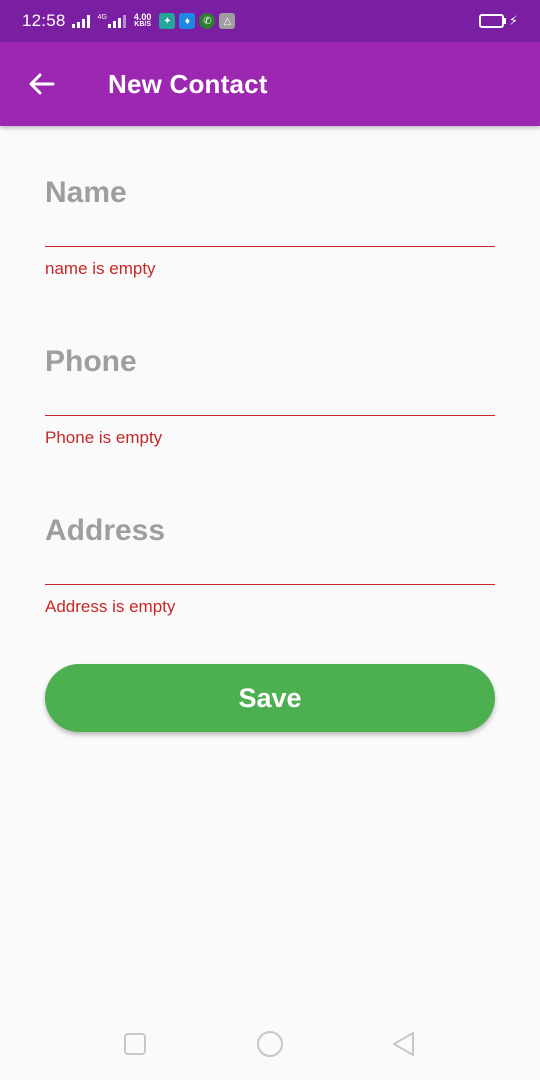 The image size is (540, 1080). I want to click on nav-back-button, so click(404, 1044).